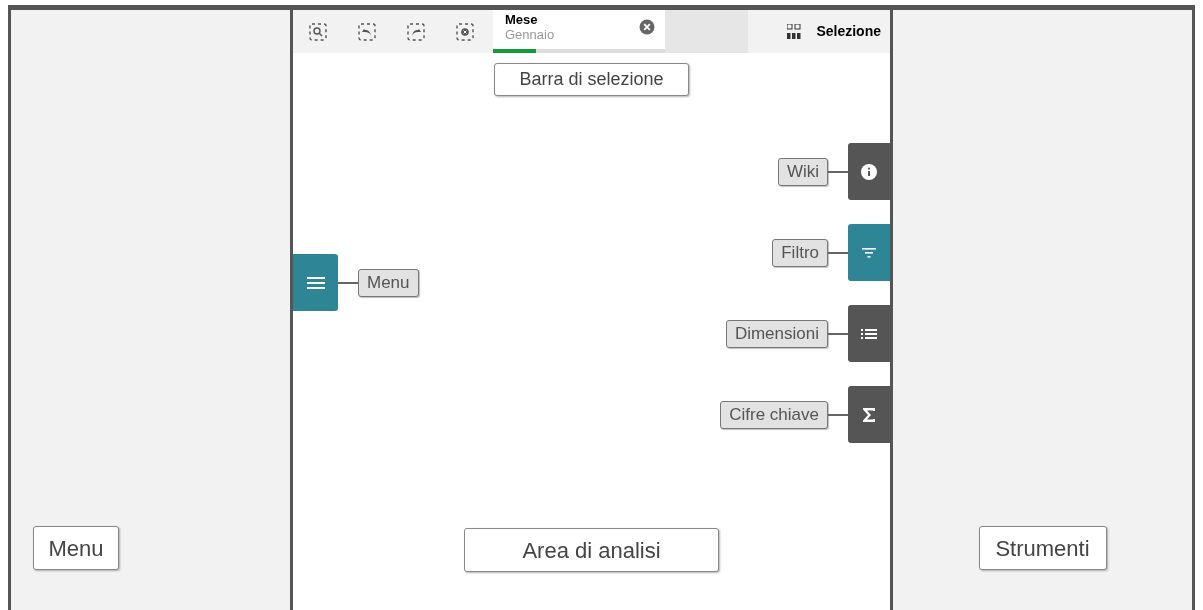 This screenshot has width=1203, height=610. What do you see at coordinates (522, 19) in the screenshot?
I see `field-name: Mese` at bounding box center [522, 19].